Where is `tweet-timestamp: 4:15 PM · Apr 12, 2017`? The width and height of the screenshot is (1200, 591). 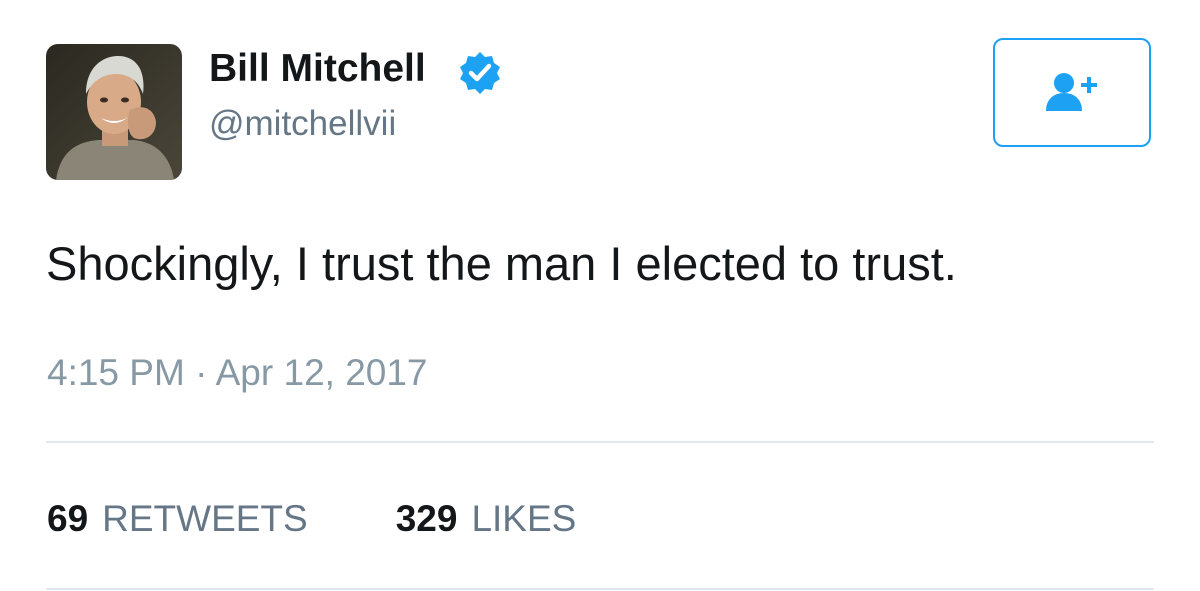 tweet-timestamp: 4:15 PM · Apr 12, 2017 is located at coordinates (237, 373).